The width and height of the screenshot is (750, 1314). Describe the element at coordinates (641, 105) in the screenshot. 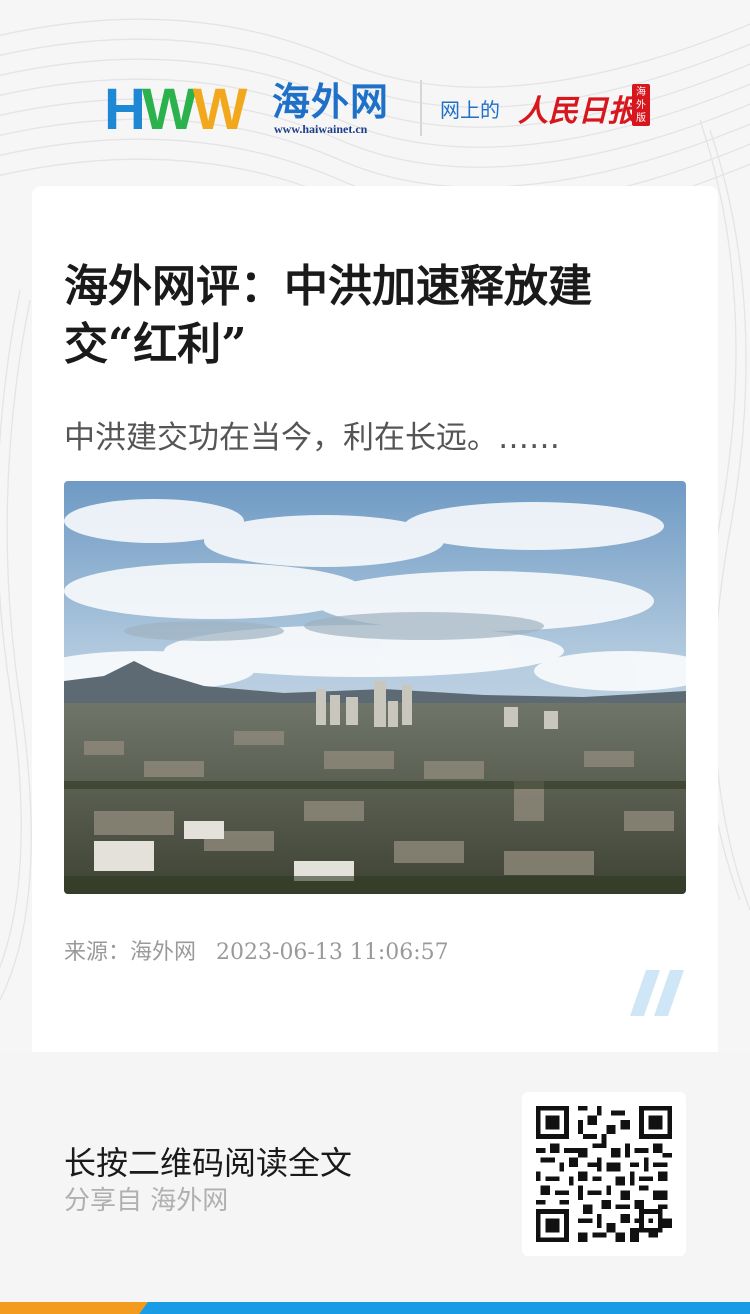

I see `overseas-edition-badge: 海外版` at that location.